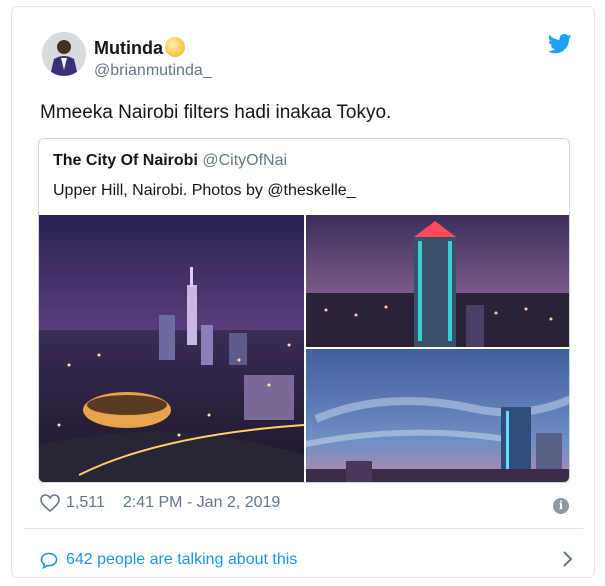  Describe the element at coordinates (303, 528) in the screenshot. I see `divider` at that location.